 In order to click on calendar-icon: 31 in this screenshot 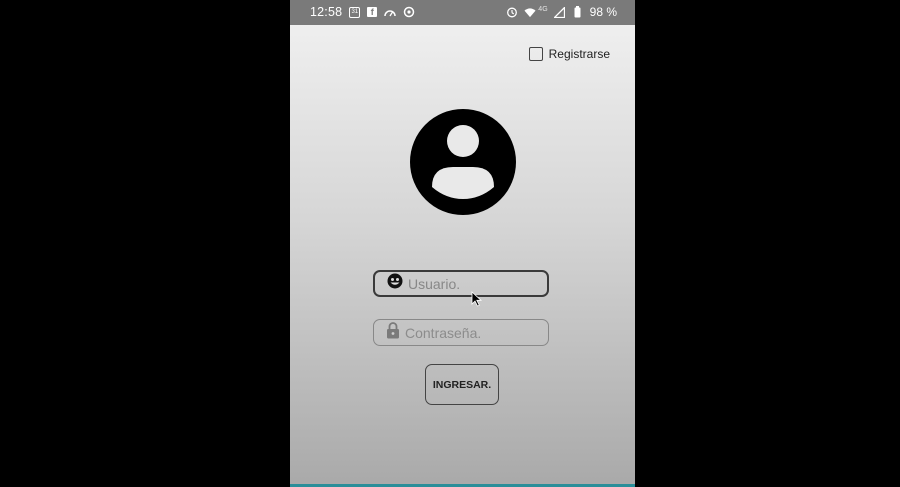, I will do `click(355, 12)`.